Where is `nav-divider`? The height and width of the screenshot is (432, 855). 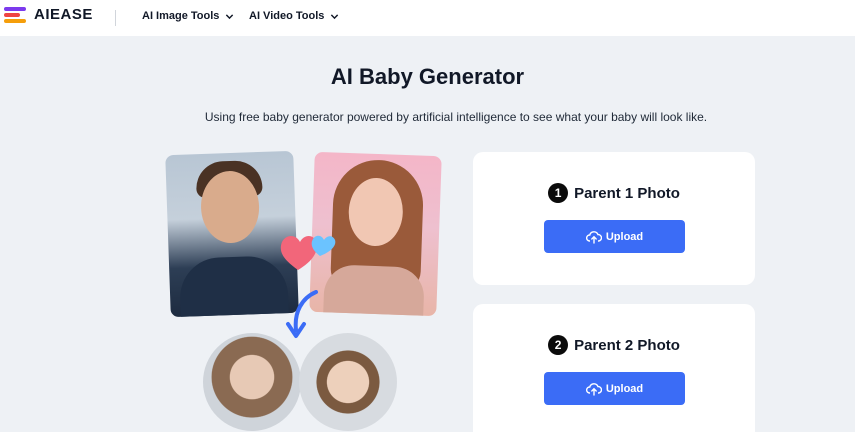 nav-divider is located at coordinates (115, 18).